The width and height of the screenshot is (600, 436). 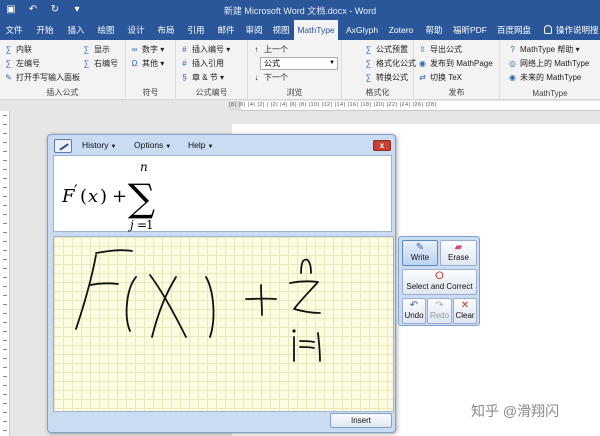 I want to click on tab-help: 帮助, so click(x=434, y=30).